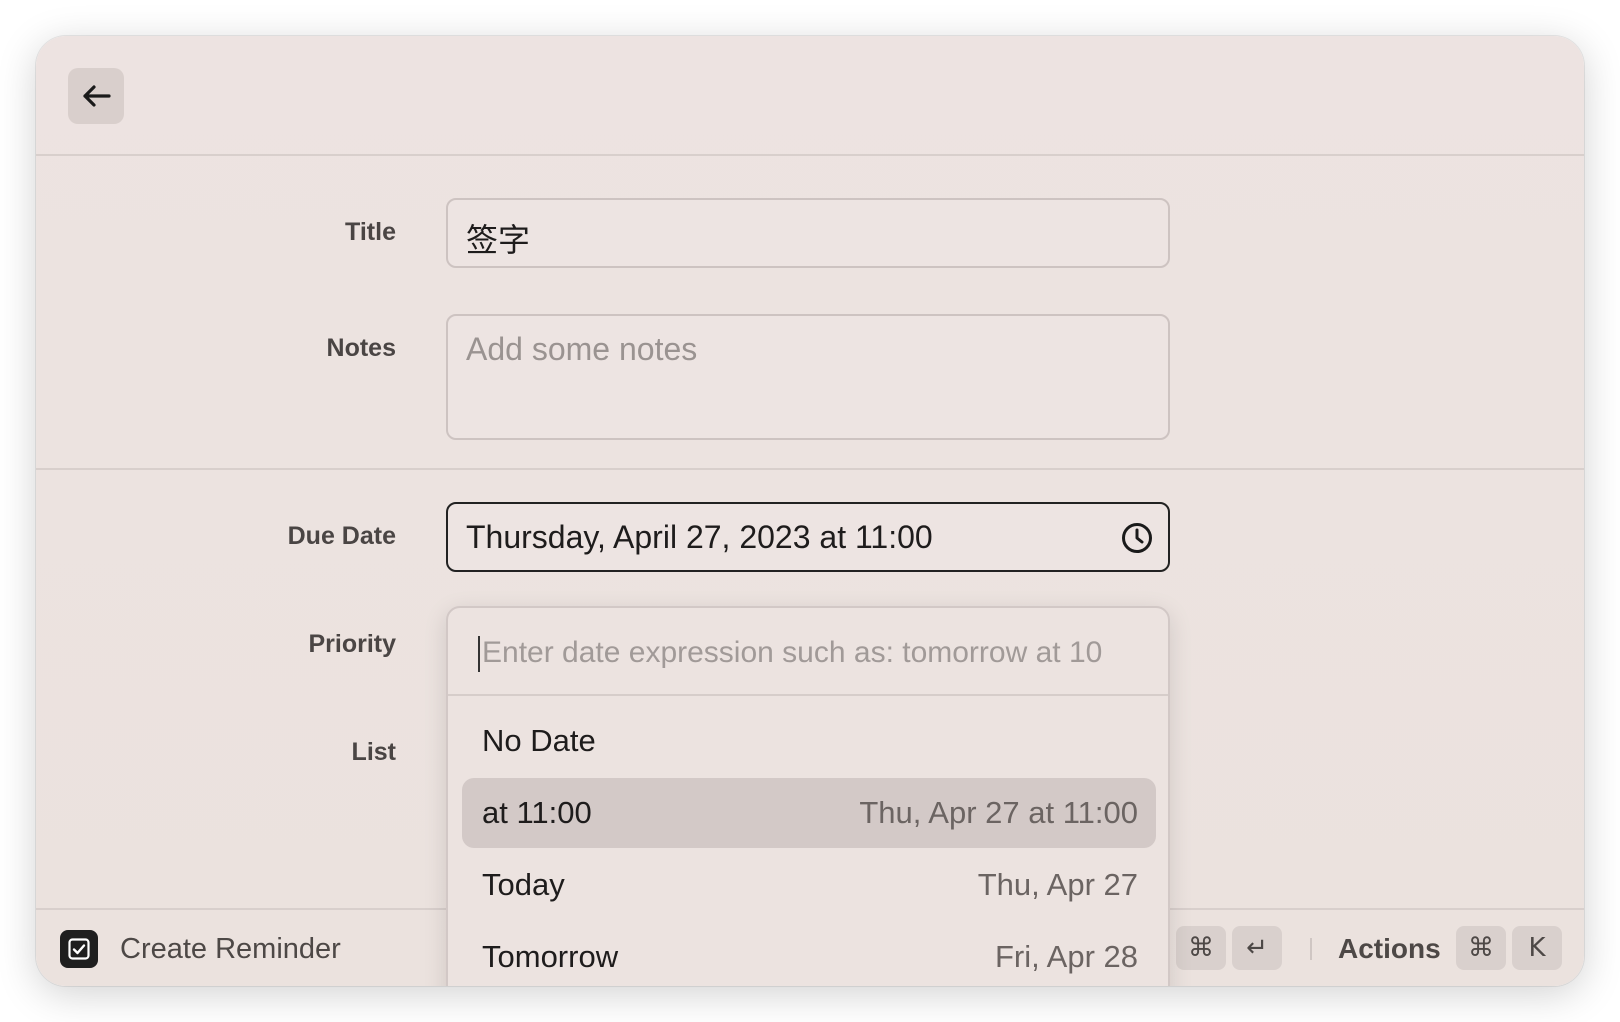 The image size is (1620, 1022). Describe the element at coordinates (537, 812) in the screenshot. I see `date-option-label: at 11:00` at that location.